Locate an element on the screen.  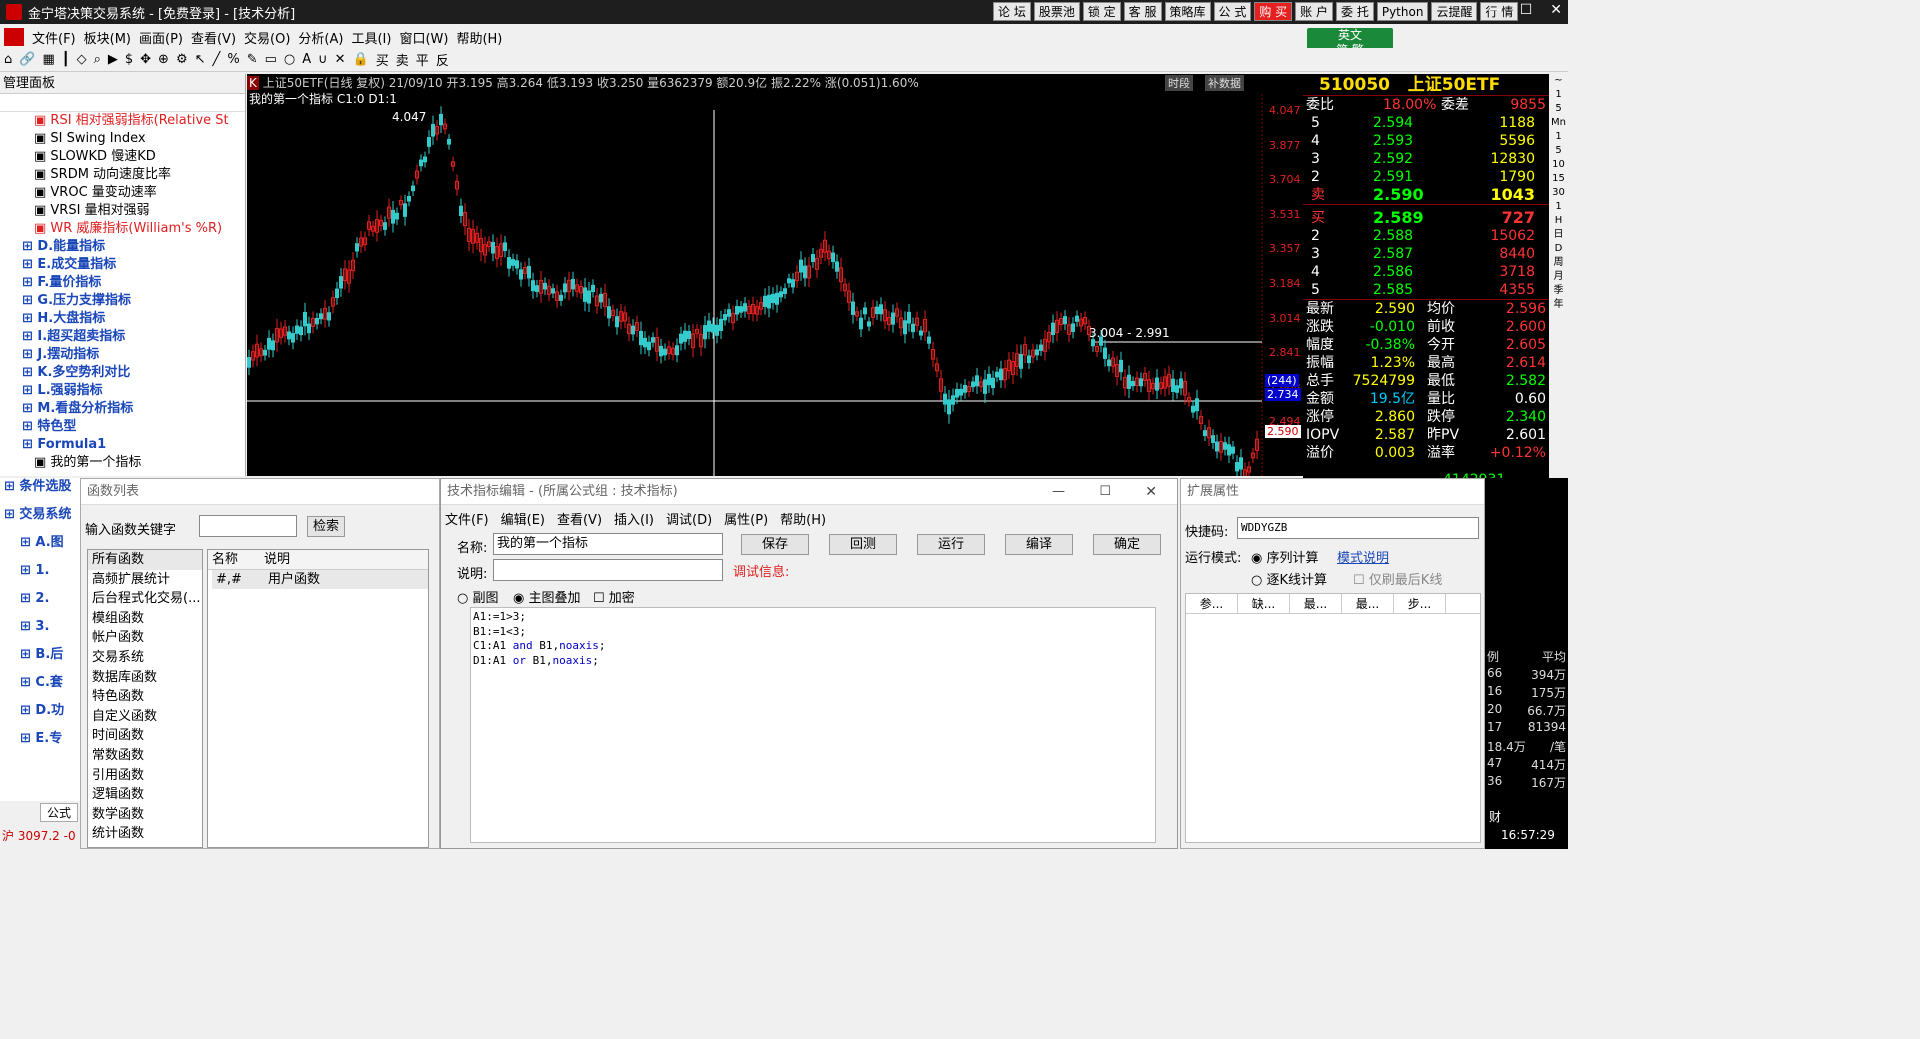
editor-menu-item-4: 调试(D) is located at coordinates (689, 518).